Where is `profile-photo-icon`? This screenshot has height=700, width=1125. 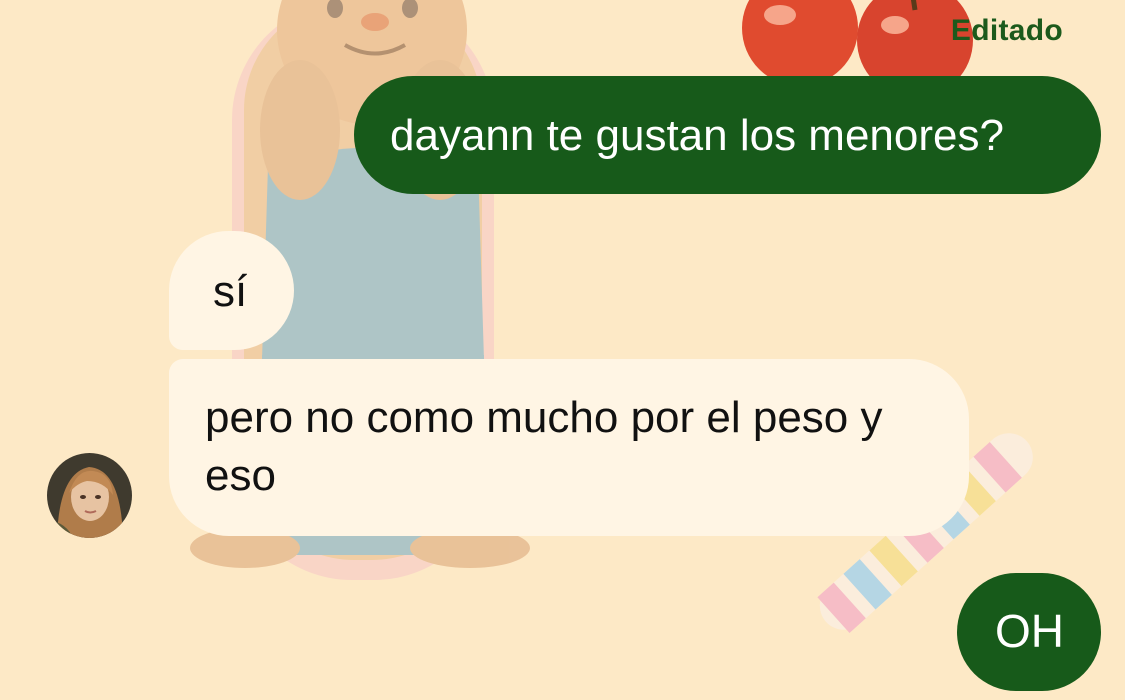 profile-photo-icon is located at coordinates (89, 495).